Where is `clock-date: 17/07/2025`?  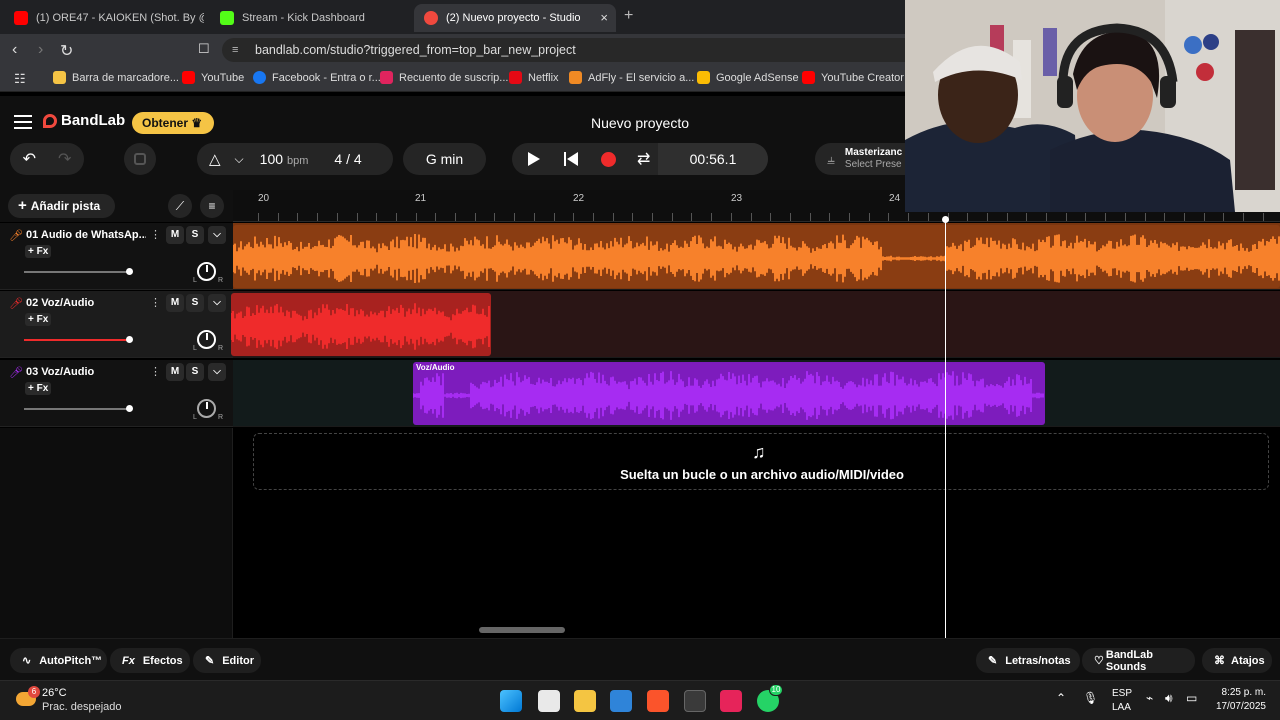
clock-date: 17/07/2025 is located at coordinates (1233, 706).